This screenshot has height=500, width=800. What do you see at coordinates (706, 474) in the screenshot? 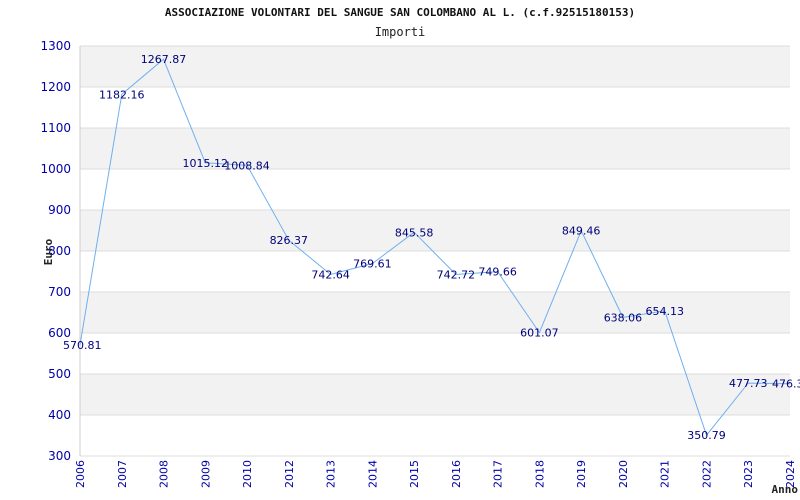
I see `x-tick-label: 2022` at bounding box center [706, 474].